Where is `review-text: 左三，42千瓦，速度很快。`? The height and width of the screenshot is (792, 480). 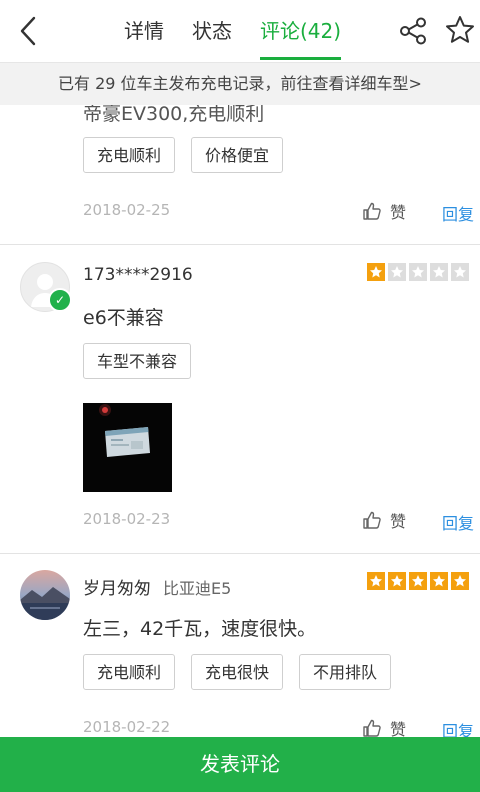 review-text: 左三，42千瓦，速度很快。 is located at coordinates (200, 629).